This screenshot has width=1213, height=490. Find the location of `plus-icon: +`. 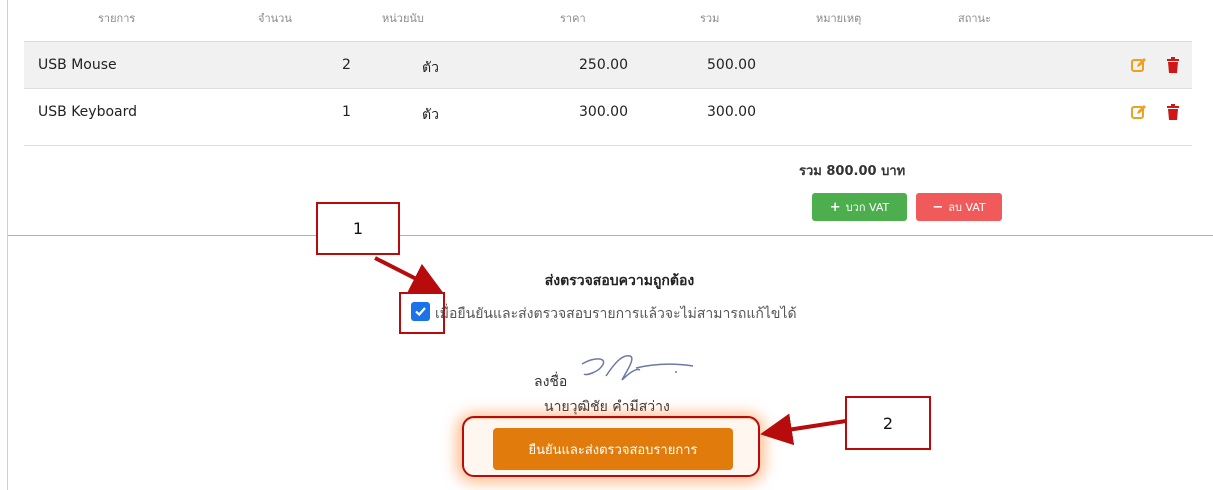

plus-icon: + is located at coordinates (835, 207).